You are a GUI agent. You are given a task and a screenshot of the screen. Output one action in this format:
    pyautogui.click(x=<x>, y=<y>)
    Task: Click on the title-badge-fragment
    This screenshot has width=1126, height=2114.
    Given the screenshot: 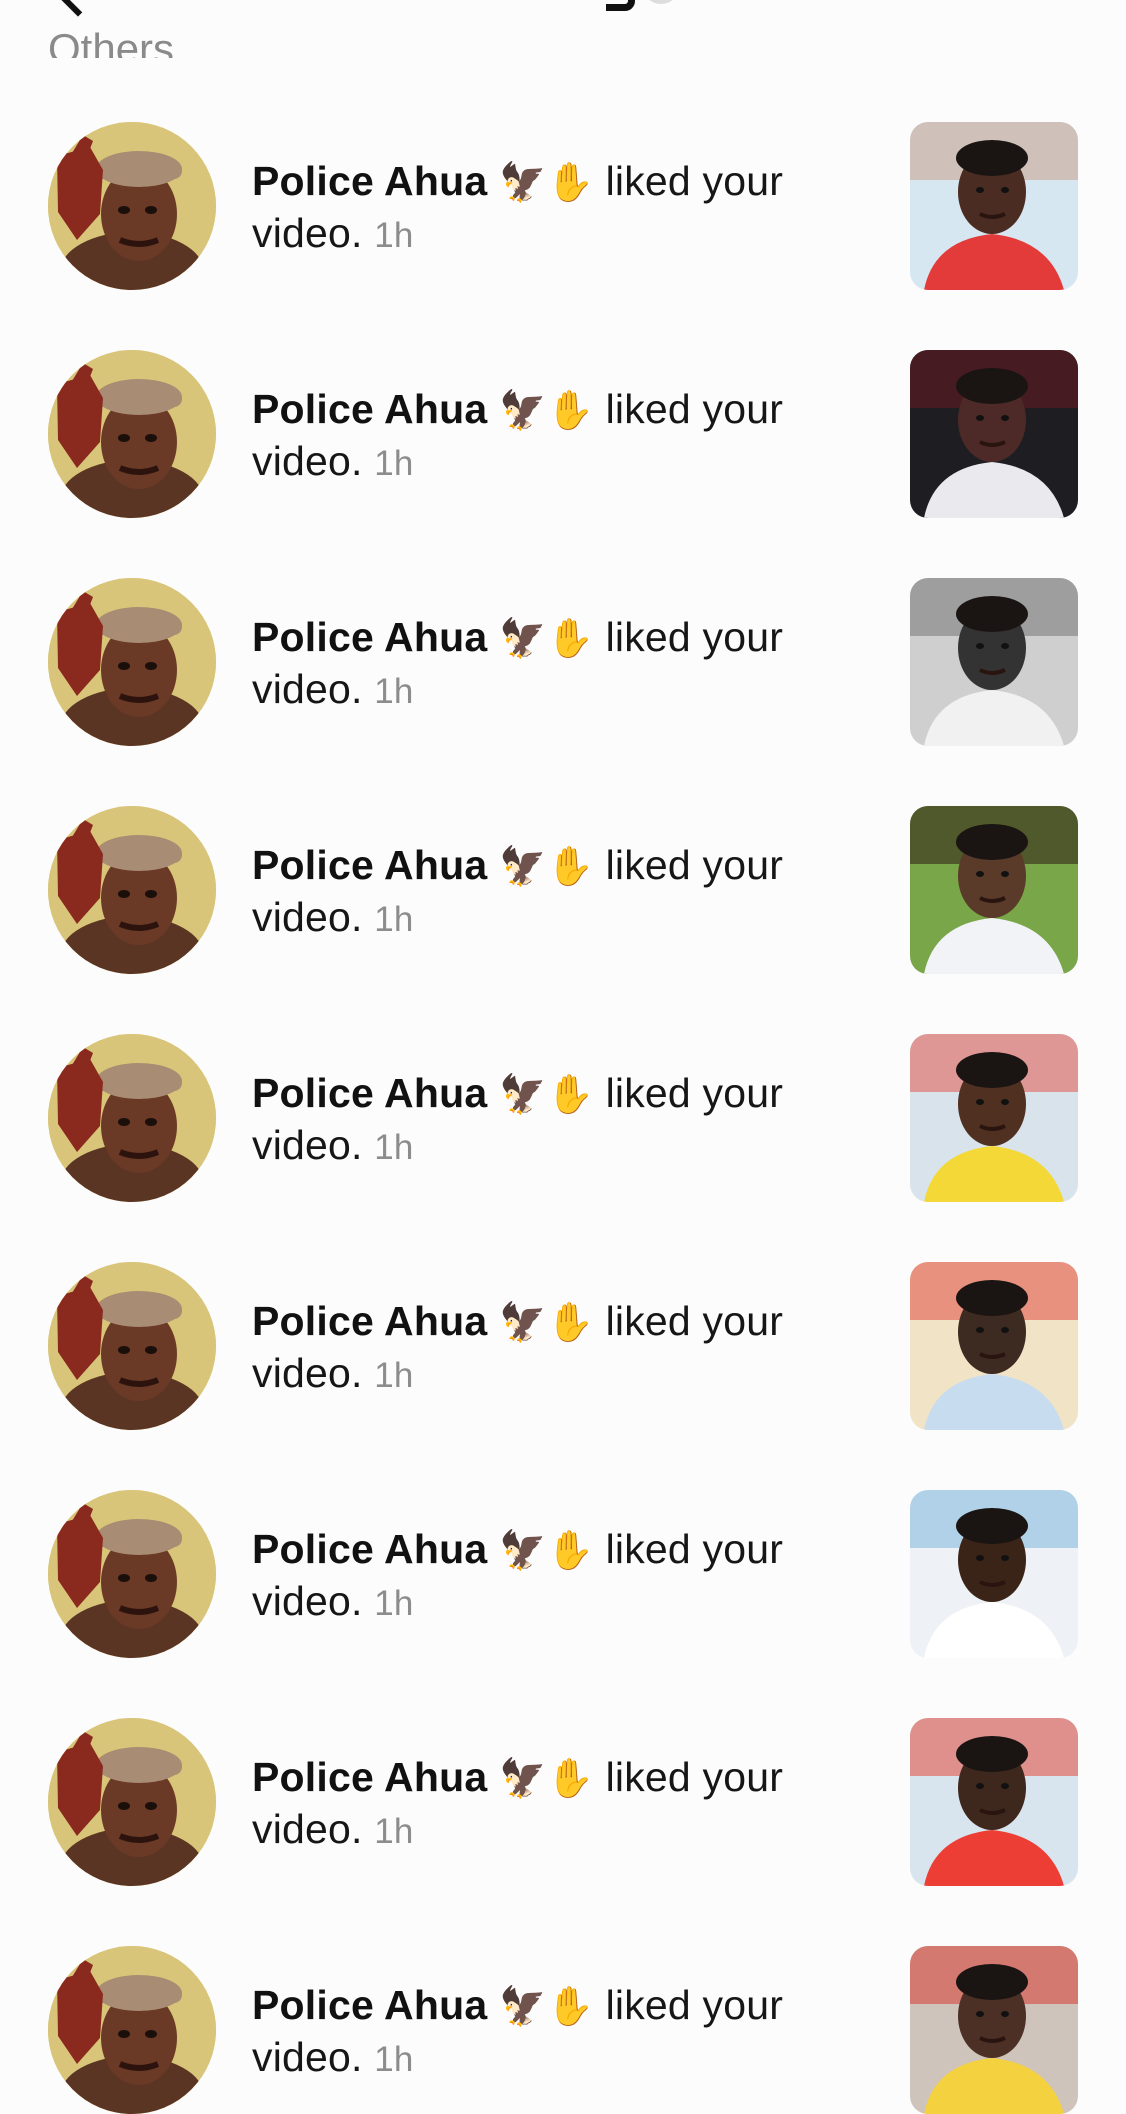 What is the action you would take?
    pyautogui.click(x=661, y=2)
    